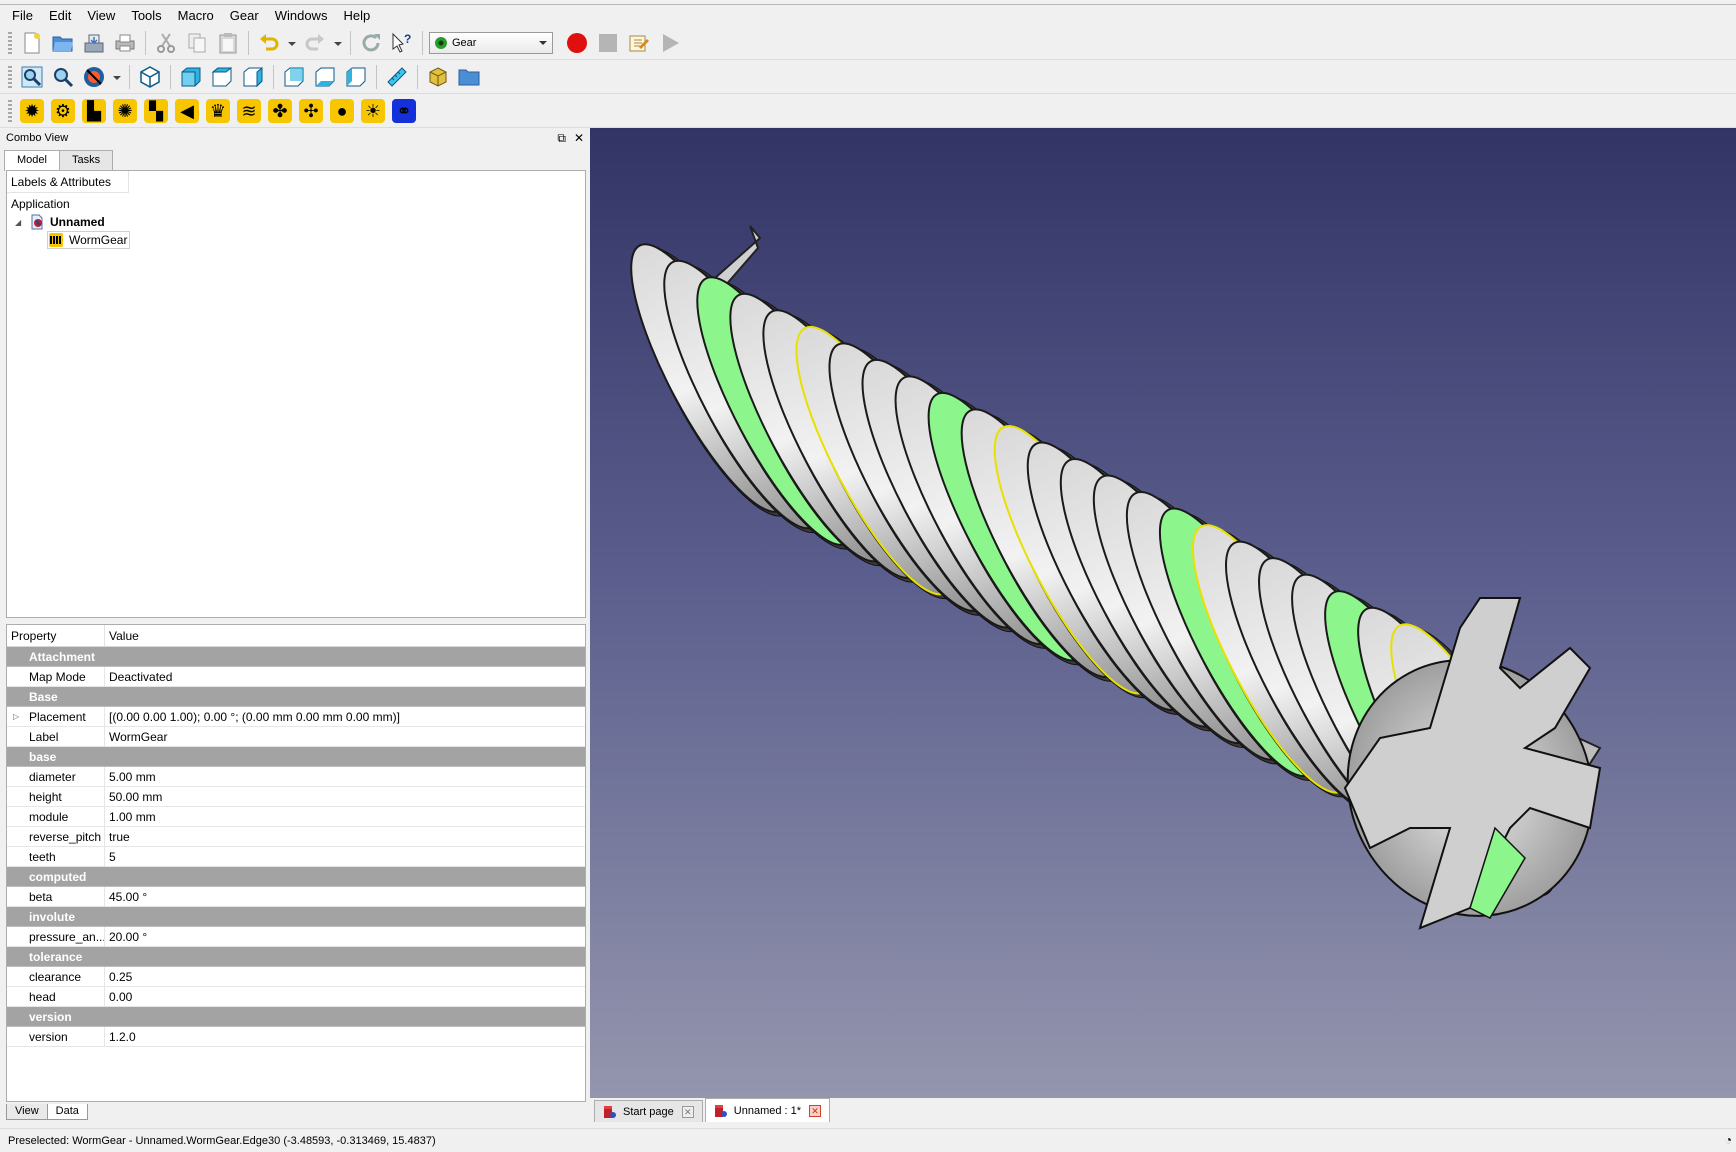 The width and height of the screenshot is (1736, 1152). Describe the element at coordinates (767, 1110) in the screenshot. I see `tab-unnamed: Unnamed : 1* ✕` at that location.